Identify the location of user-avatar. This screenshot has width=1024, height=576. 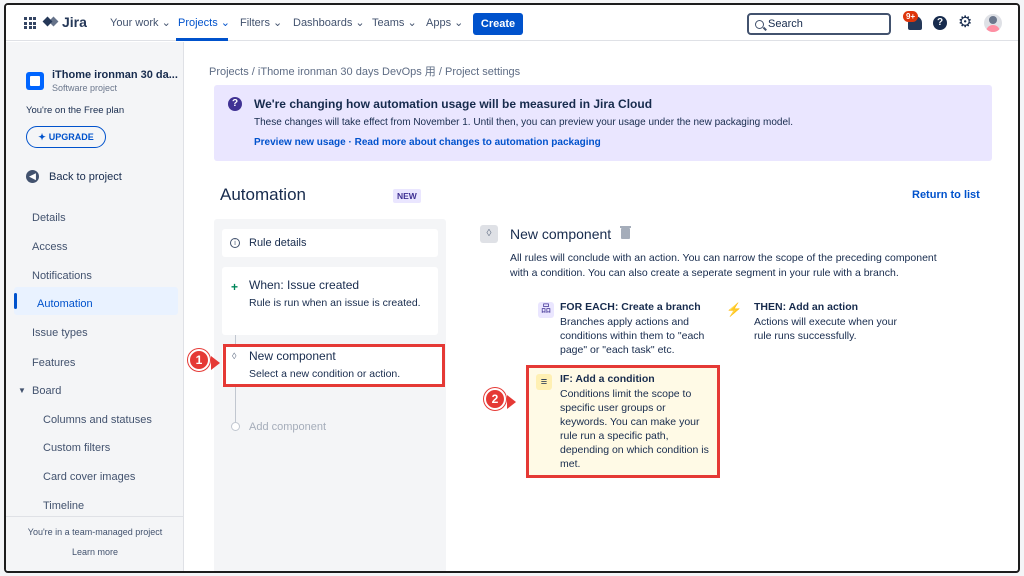
(993, 23).